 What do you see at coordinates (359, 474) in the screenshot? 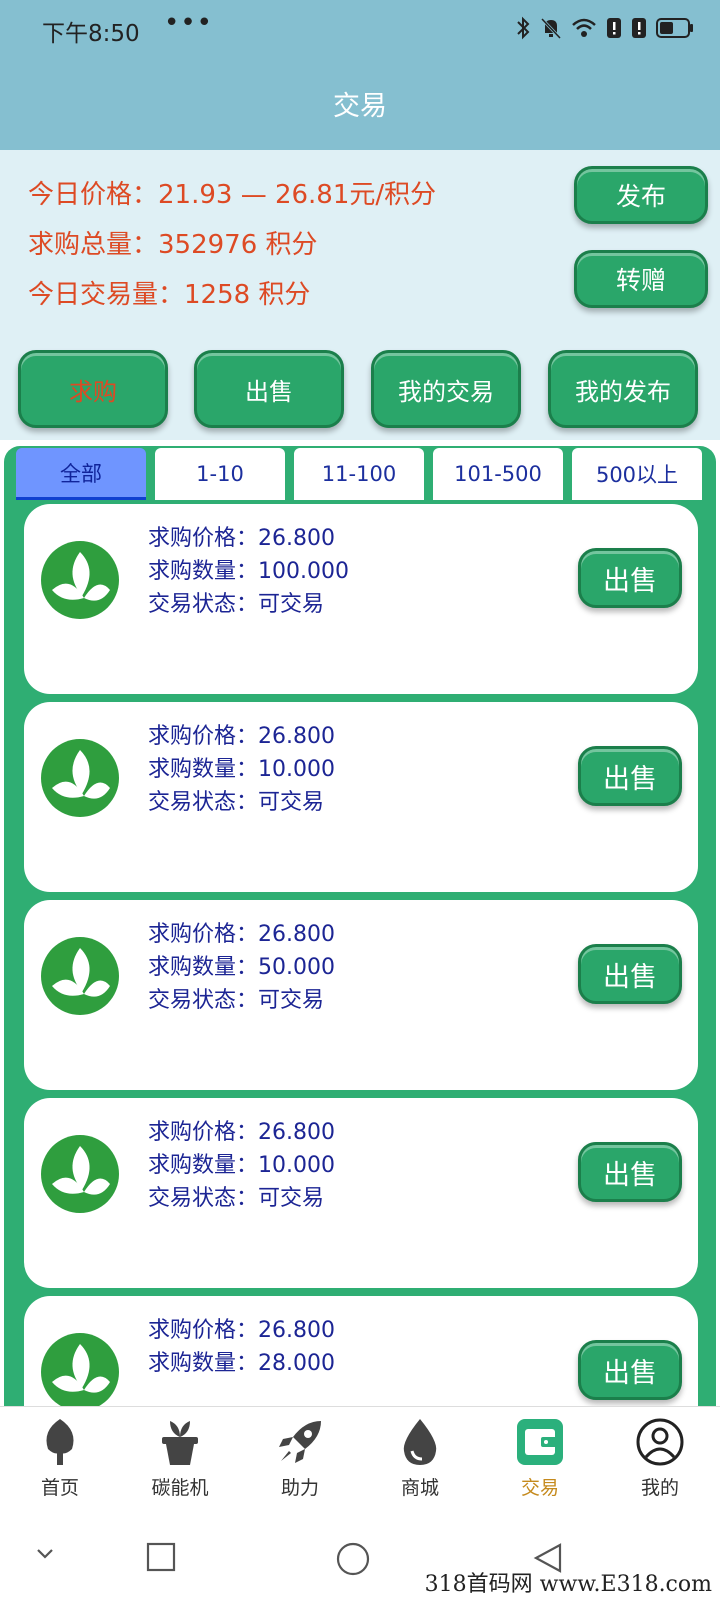
I see `filter-11-100: 11-100` at bounding box center [359, 474].